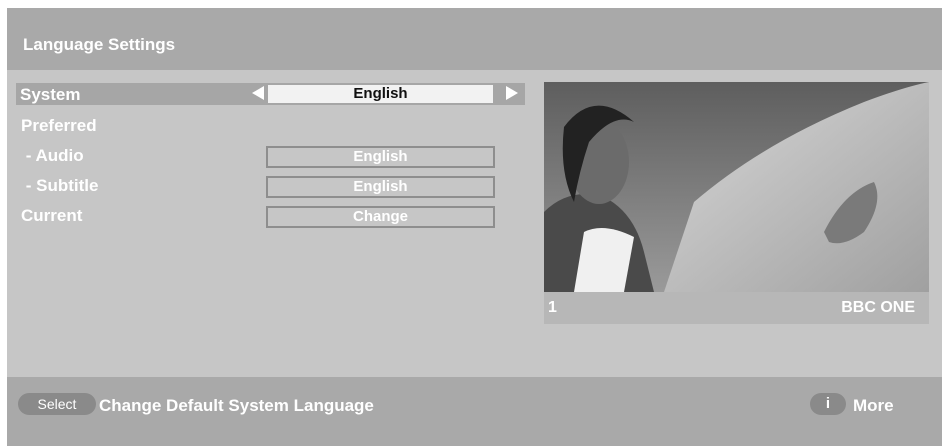 This screenshot has height=446, width=942. I want to click on subtitle-label: - Subtitle, so click(60, 185).